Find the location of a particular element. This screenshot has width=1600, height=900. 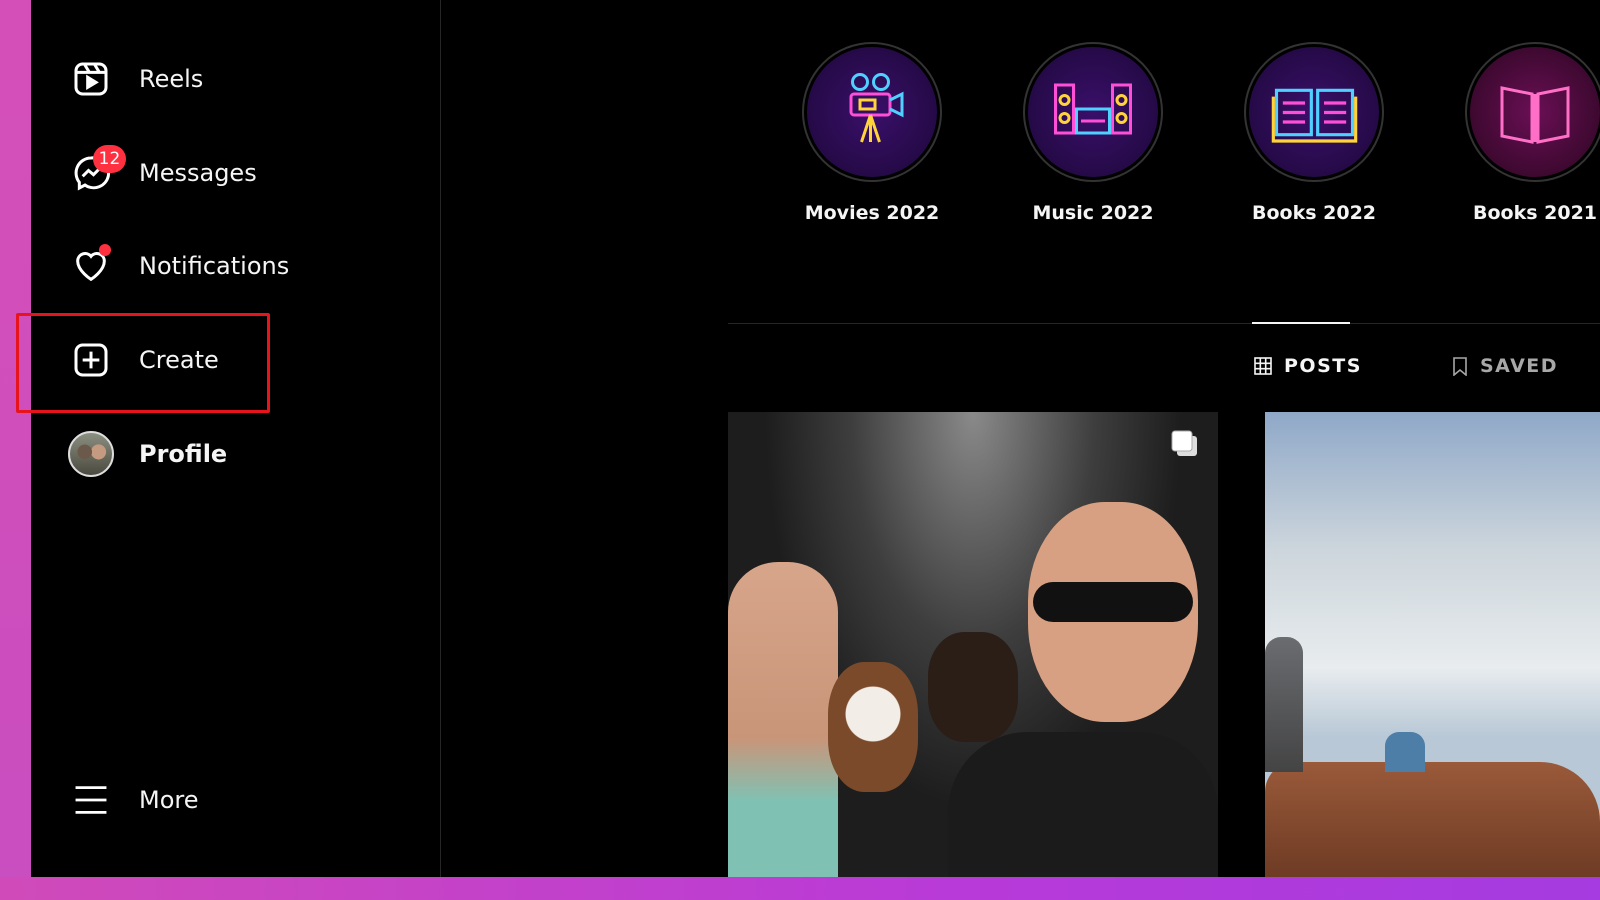

sidebar-item-more: More is located at coordinates (133, 800).